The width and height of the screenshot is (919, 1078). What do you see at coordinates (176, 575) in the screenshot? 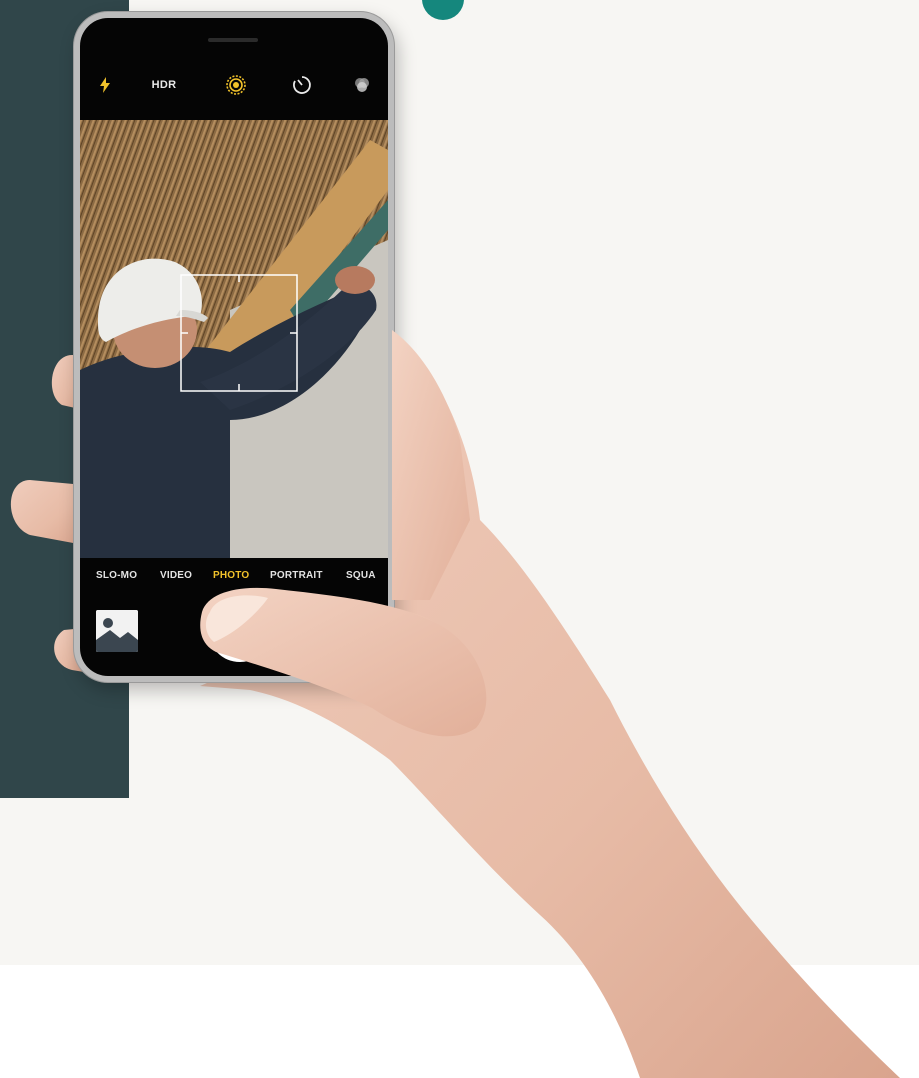
I see `mode-video: VIDEO` at bounding box center [176, 575].